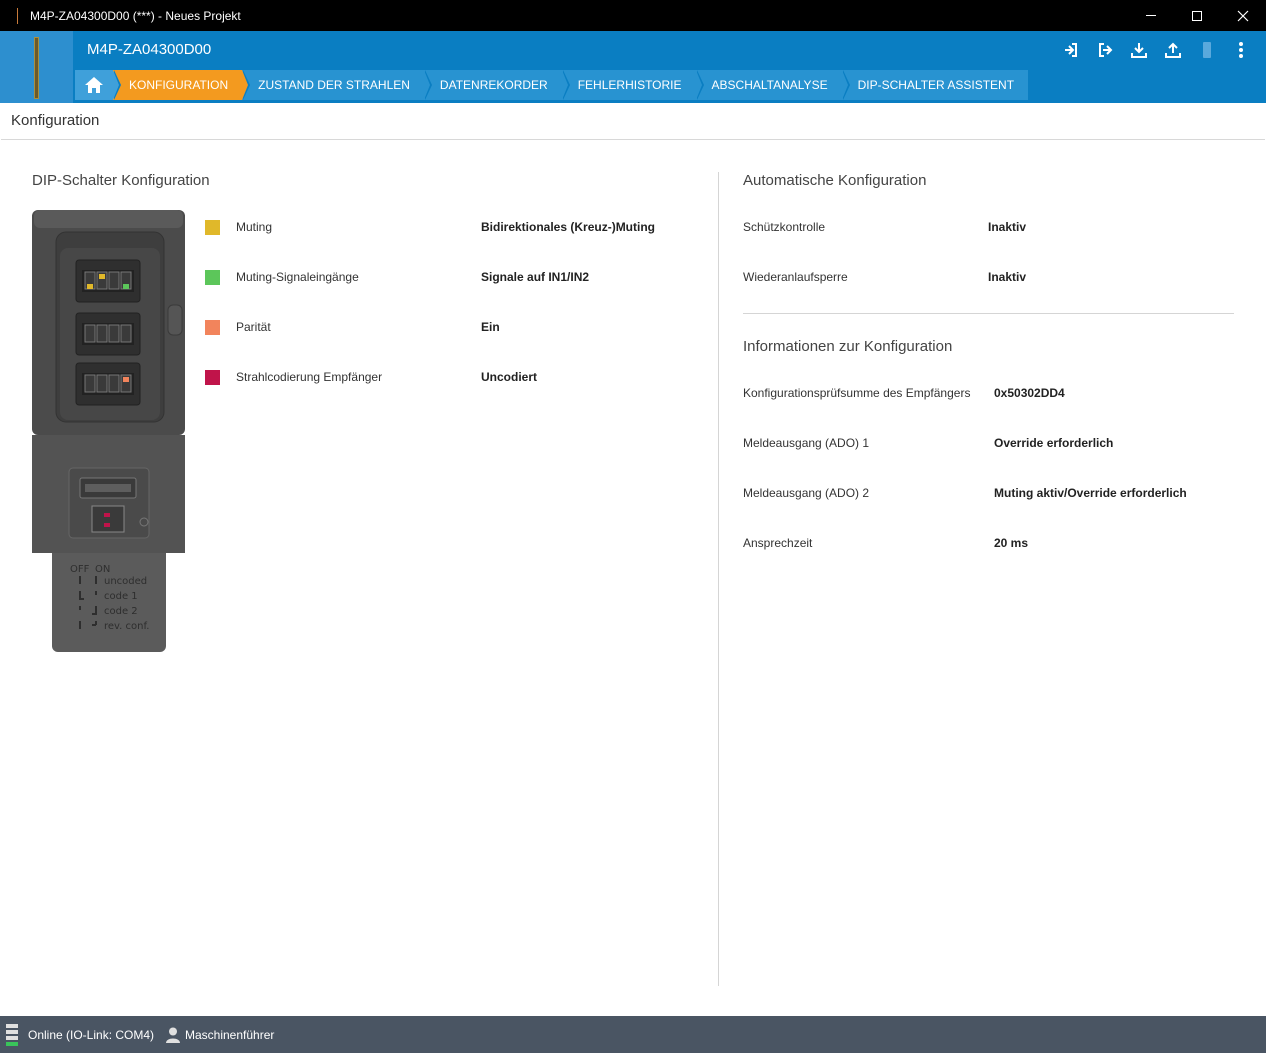 Image resolution: width=1266 pixels, height=1053 pixels. Describe the element at coordinates (108, 431) in the screenshot. I see `device-illustration: OFF ON uncoded code 1 code 2 rev. conf.` at that location.